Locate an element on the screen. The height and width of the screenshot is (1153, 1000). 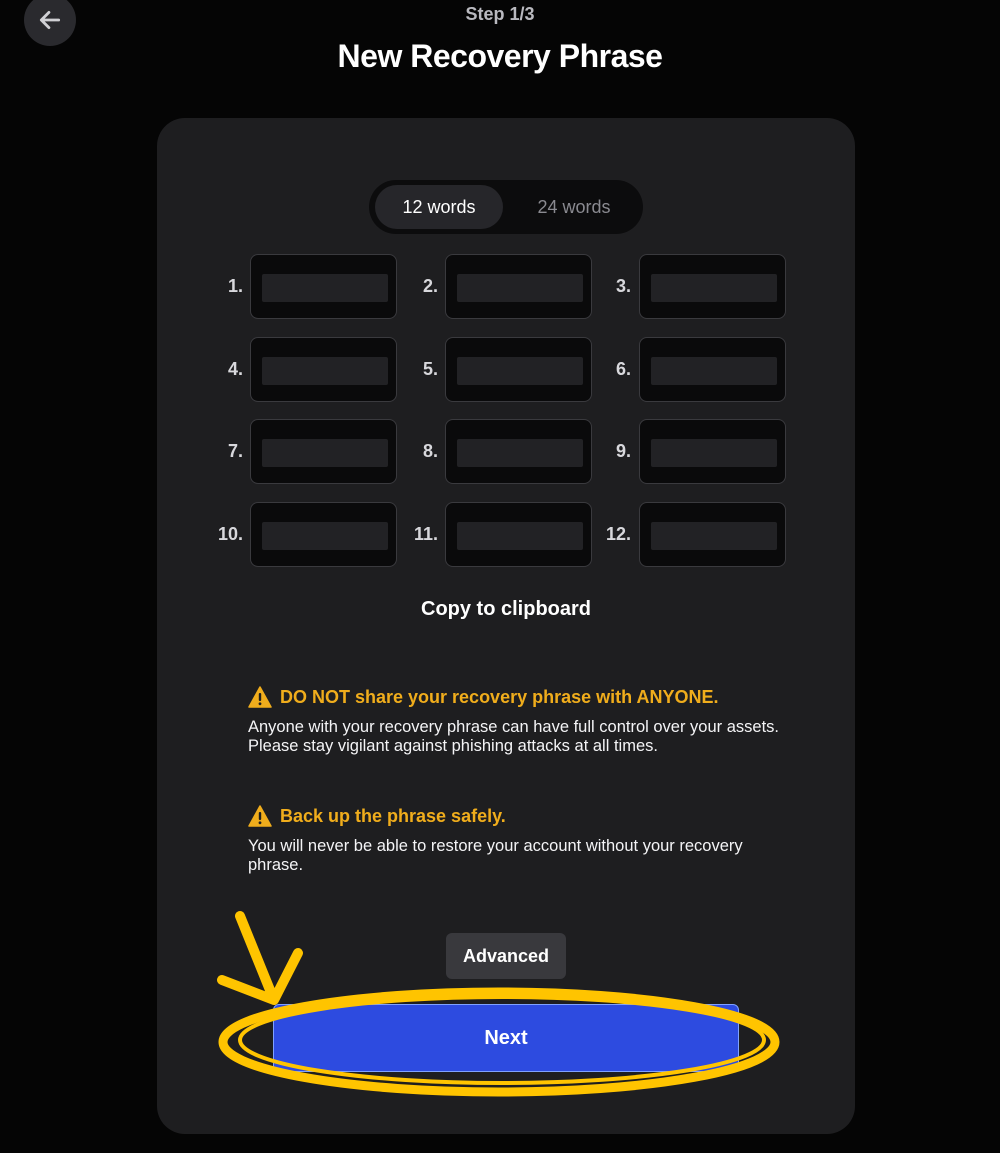
next-button: Next is located at coordinates (506, 1038).